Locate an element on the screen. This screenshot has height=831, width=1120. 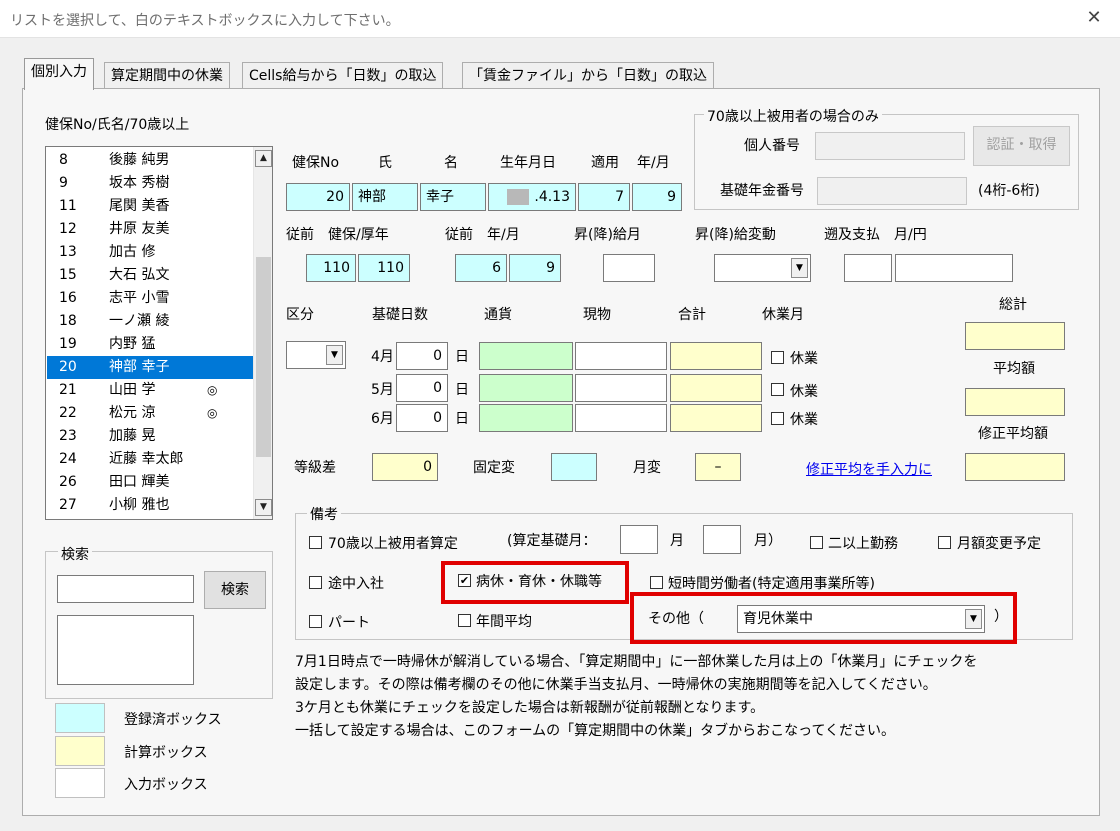
list-item: 27 小柳 雅也 is located at coordinates (150, 505).